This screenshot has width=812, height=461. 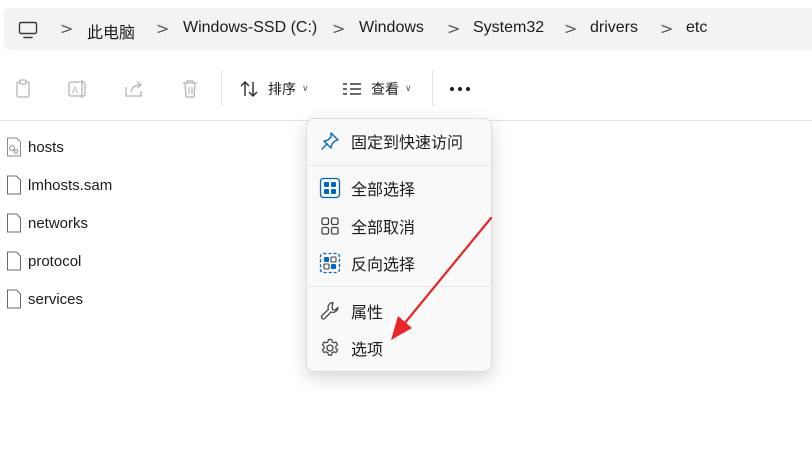 I want to click on breadcrumb-drivers: drivers, so click(x=614, y=28).